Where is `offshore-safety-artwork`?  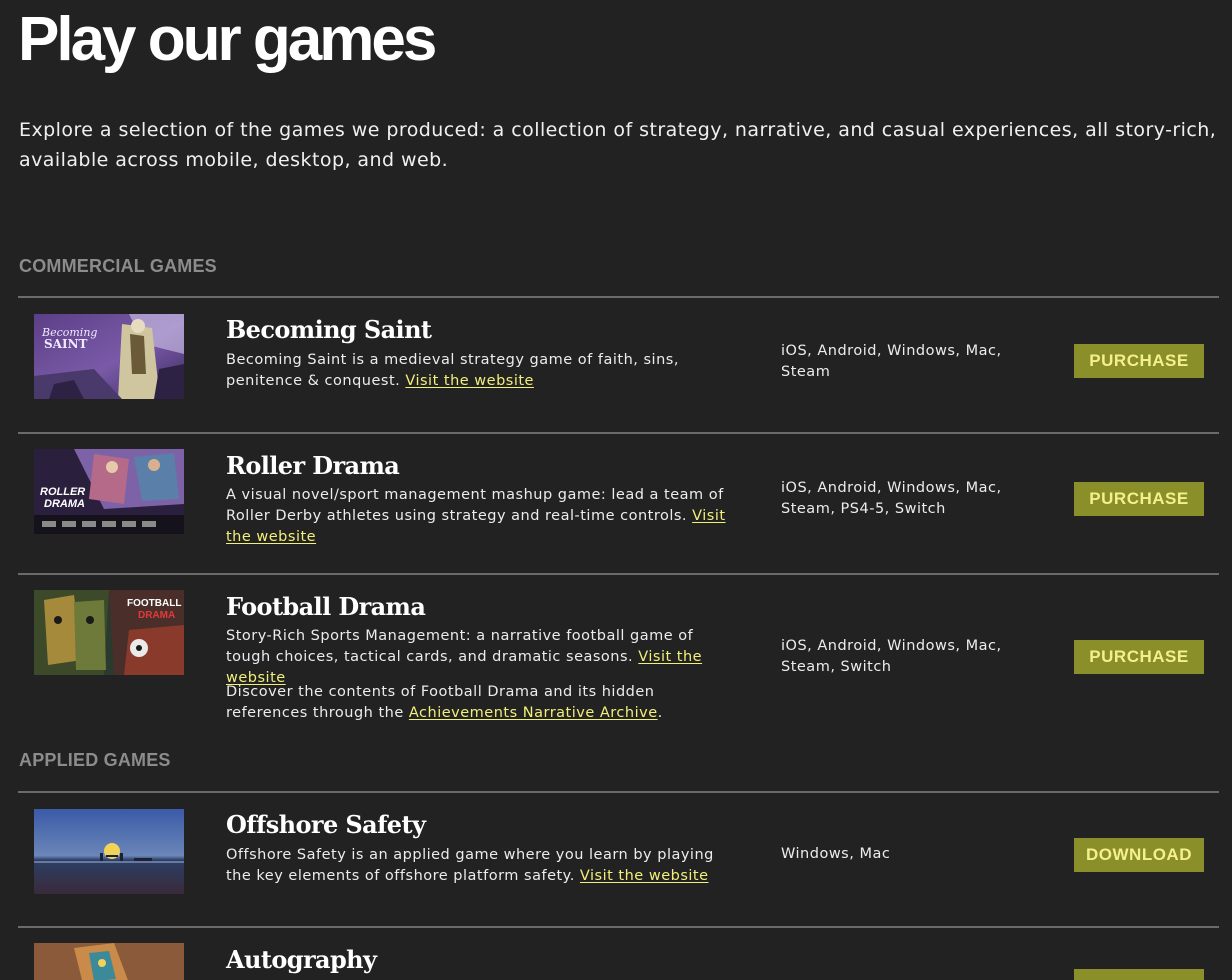
offshore-safety-artwork is located at coordinates (109, 851).